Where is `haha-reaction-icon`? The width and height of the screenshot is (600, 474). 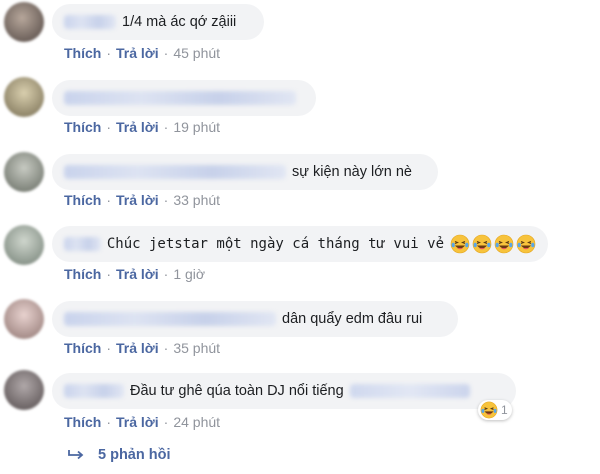
haha-reaction-icon is located at coordinates (489, 410).